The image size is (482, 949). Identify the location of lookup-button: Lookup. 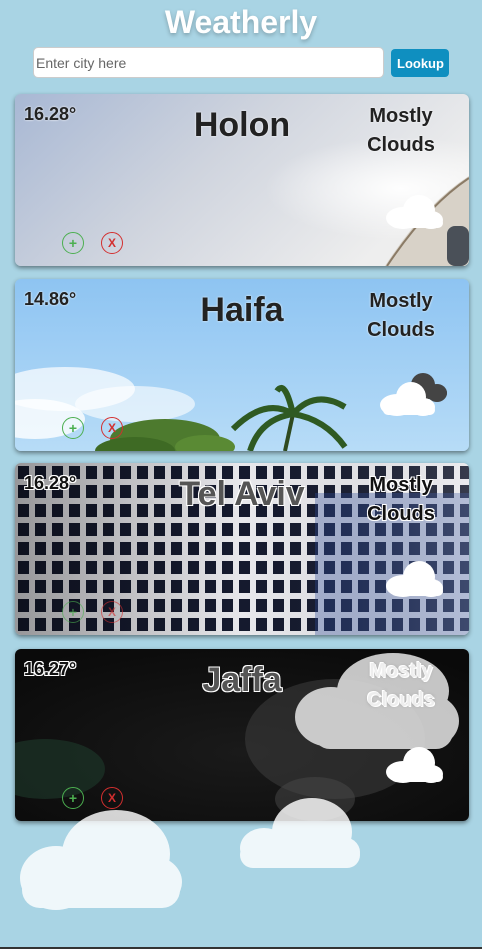
(420, 63).